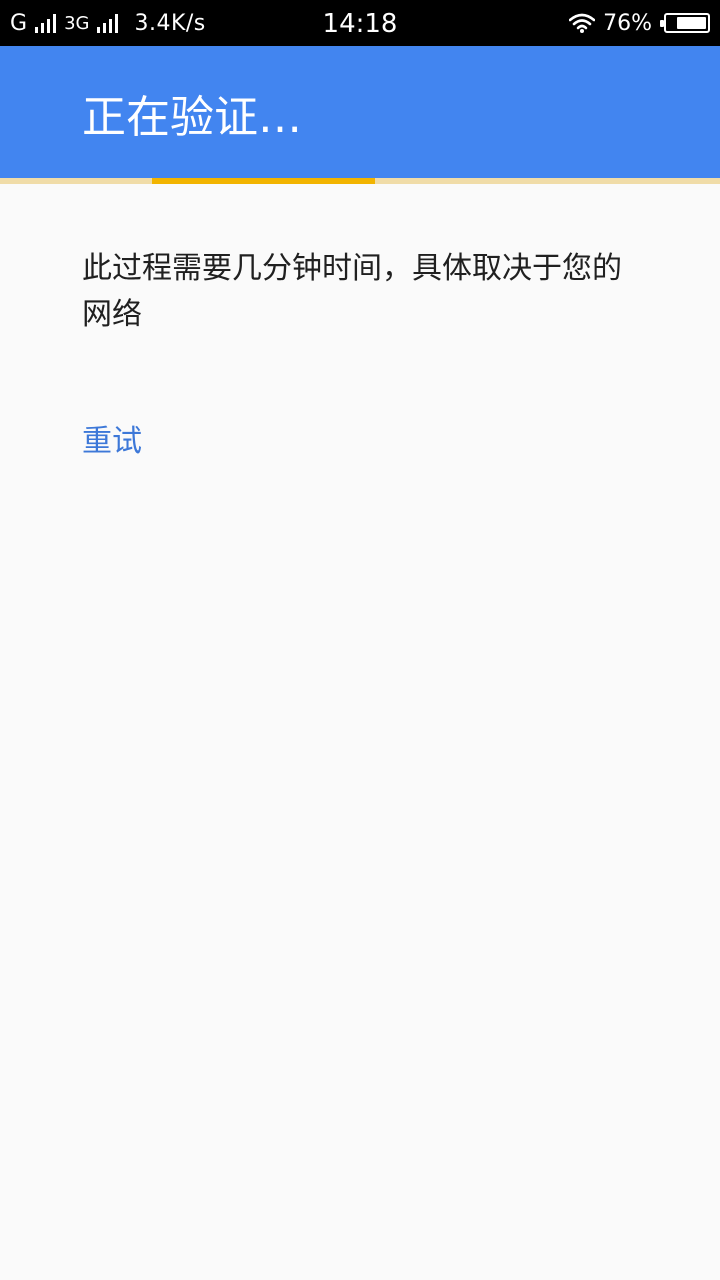 The height and width of the screenshot is (1280, 720). I want to click on progress-indicator, so click(263, 181).